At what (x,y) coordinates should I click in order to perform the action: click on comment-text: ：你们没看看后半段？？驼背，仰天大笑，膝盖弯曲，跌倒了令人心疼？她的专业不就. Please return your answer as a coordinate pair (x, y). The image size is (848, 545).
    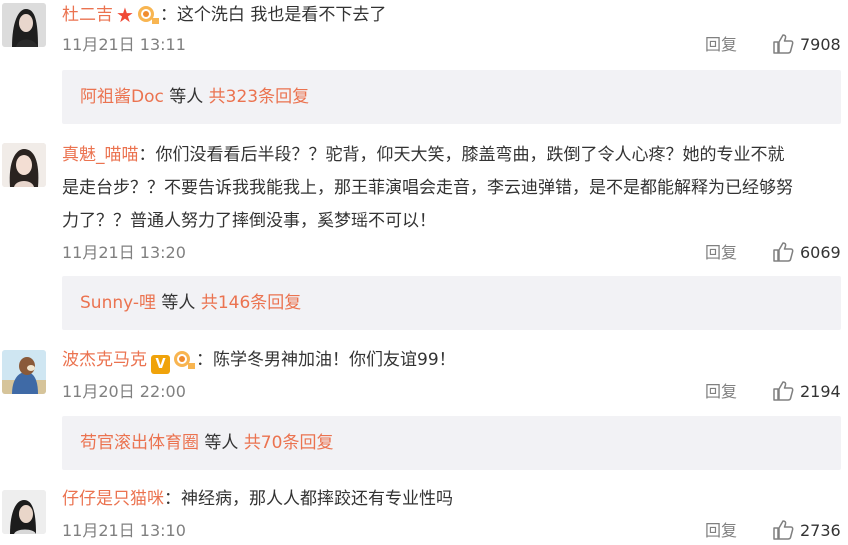
    Looking at the image, I should click on (461, 155).